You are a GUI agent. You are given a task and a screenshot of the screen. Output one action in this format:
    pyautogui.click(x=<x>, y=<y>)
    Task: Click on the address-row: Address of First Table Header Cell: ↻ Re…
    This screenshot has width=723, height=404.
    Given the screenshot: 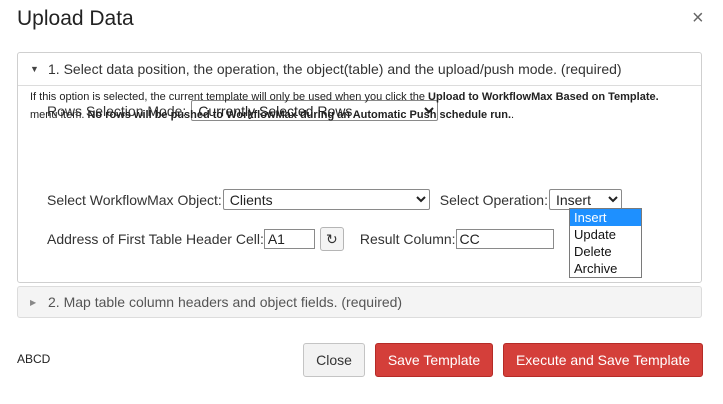 What is the action you would take?
    pyautogui.click(x=300, y=239)
    